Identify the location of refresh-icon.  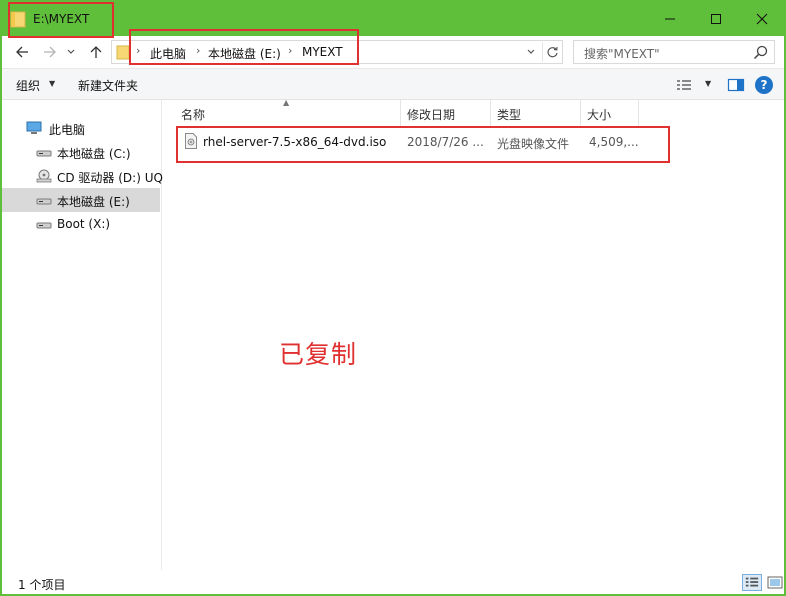
(552, 51).